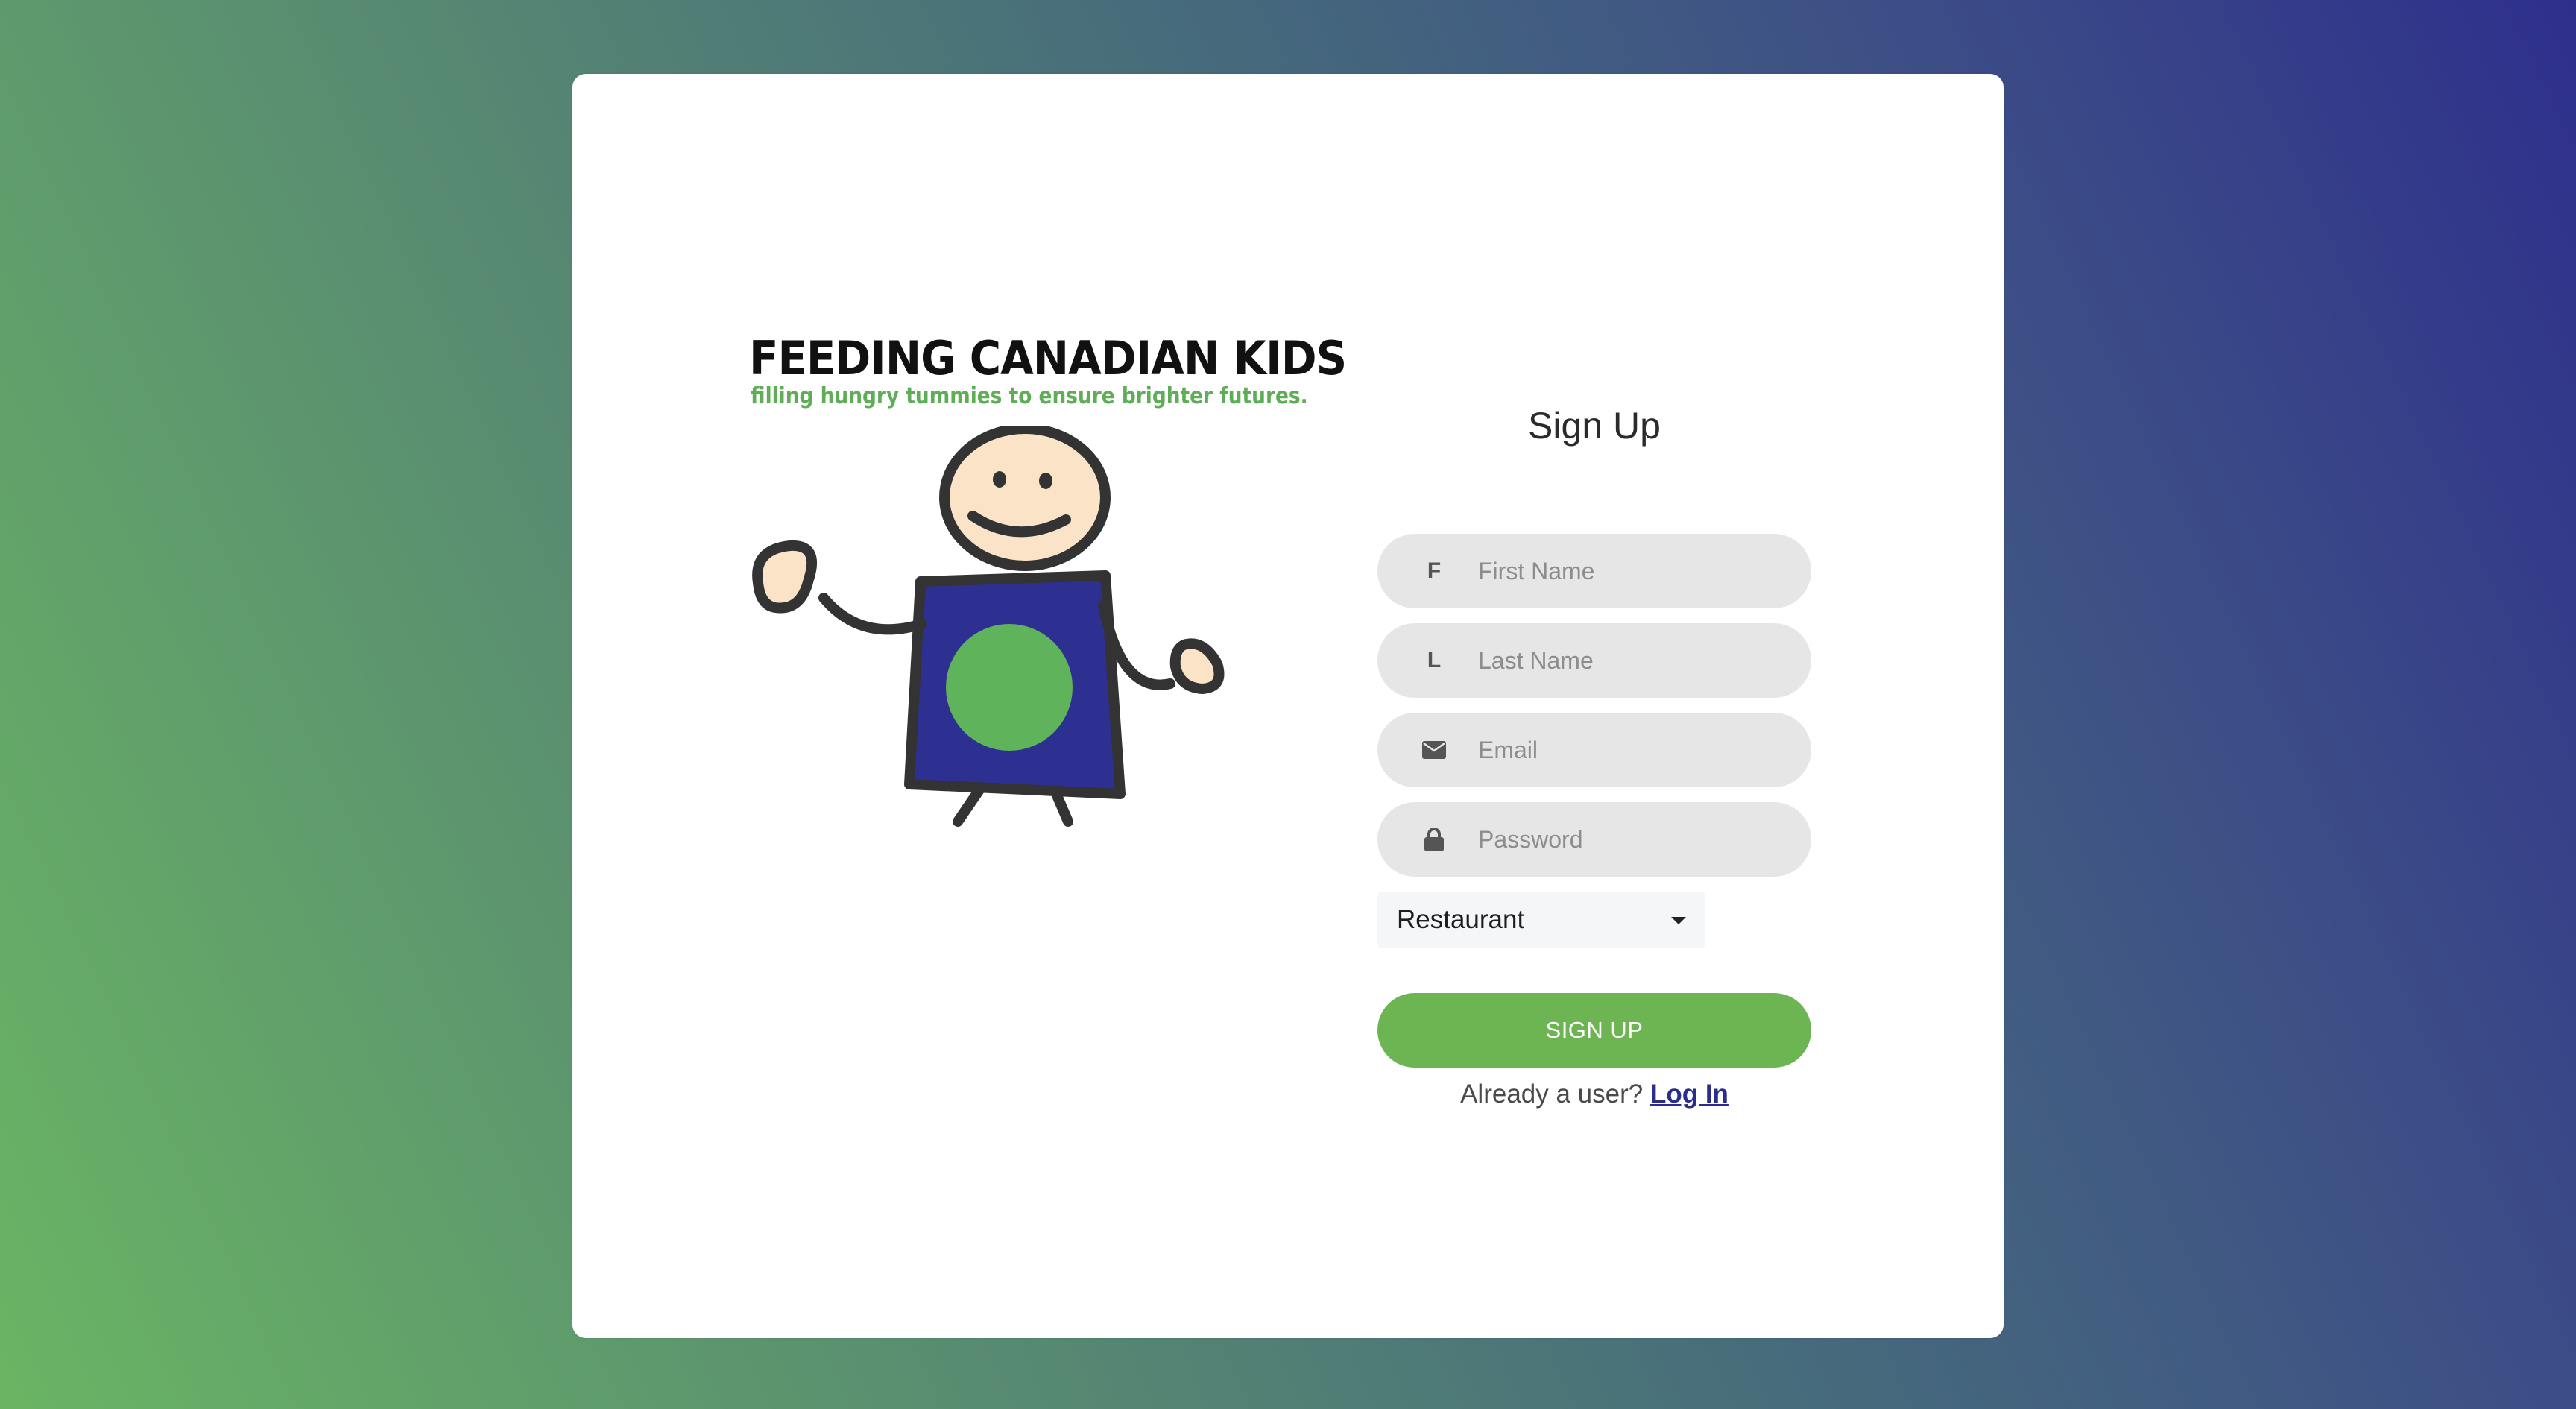 The width and height of the screenshot is (2576, 1409). What do you see at coordinates (1689, 1094) in the screenshot?
I see `log-in-link: Log In` at bounding box center [1689, 1094].